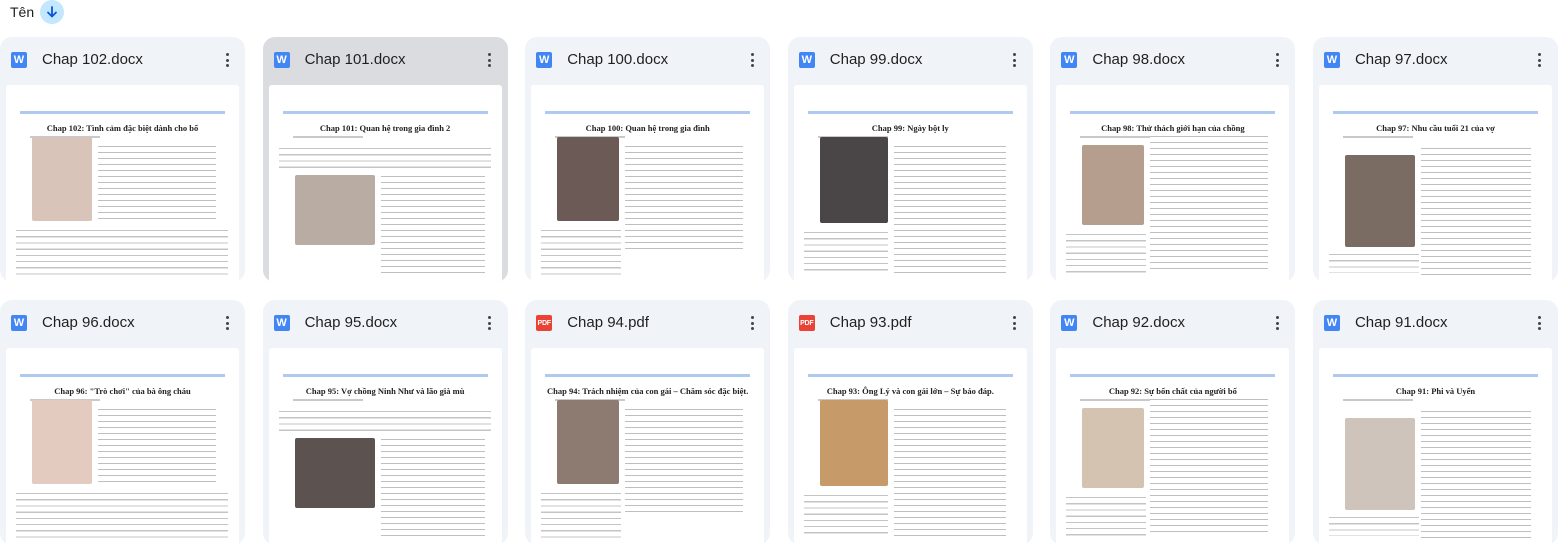 This screenshot has width=1558, height=550. Describe the element at coordinates (1435, 446) in the screenshot. I see `file-preview: Chap 91: Phi và Uyển` at that location.